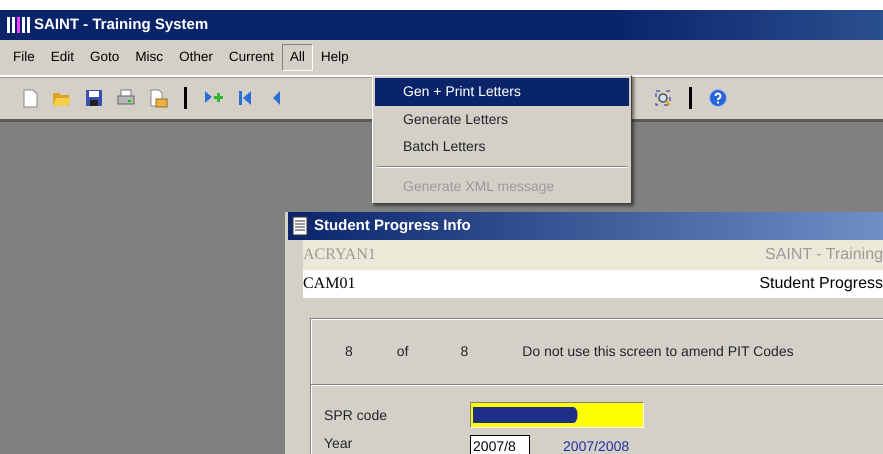 The height and width of the screenshot is (454, 883). I want to click on zoom-icon, so click(663, 98).